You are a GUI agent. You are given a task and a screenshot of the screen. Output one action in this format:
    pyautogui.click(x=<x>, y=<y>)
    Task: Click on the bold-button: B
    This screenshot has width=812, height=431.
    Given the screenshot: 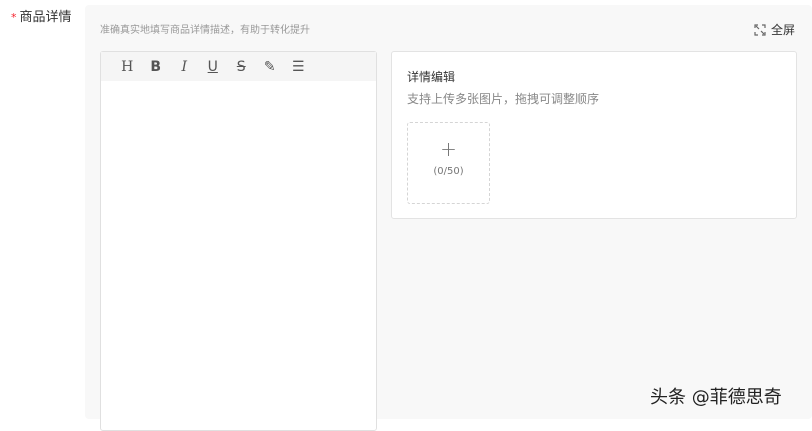 What is the action you would take?
    pyautogui.click(x=156, y=67)
    